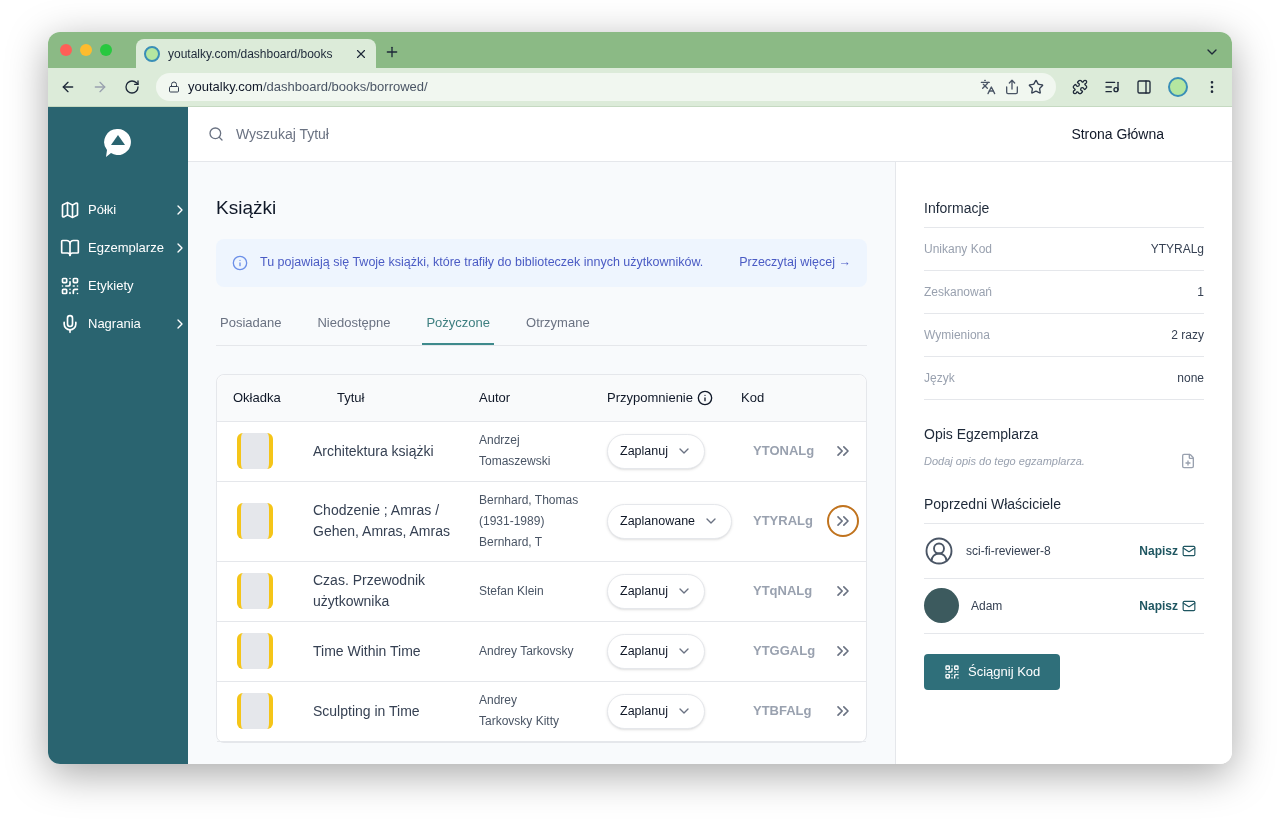 The image size is (1280, 828). Describe the element at coordinates (374, 451) in the screenshot. I see `book-title: Architektura książki` at that location.